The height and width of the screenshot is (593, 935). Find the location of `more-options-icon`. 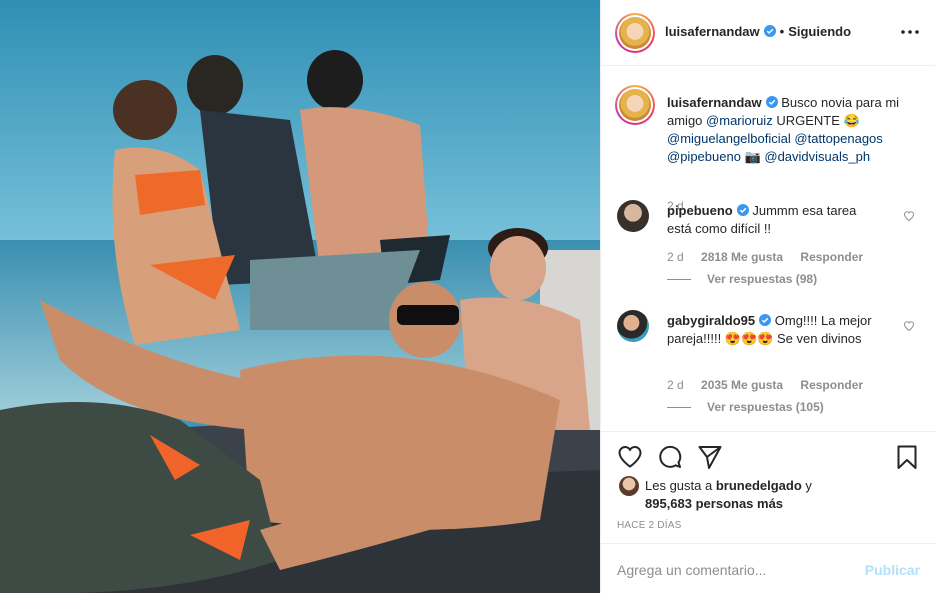

more-options-icon is located at coordinates (910, 32).